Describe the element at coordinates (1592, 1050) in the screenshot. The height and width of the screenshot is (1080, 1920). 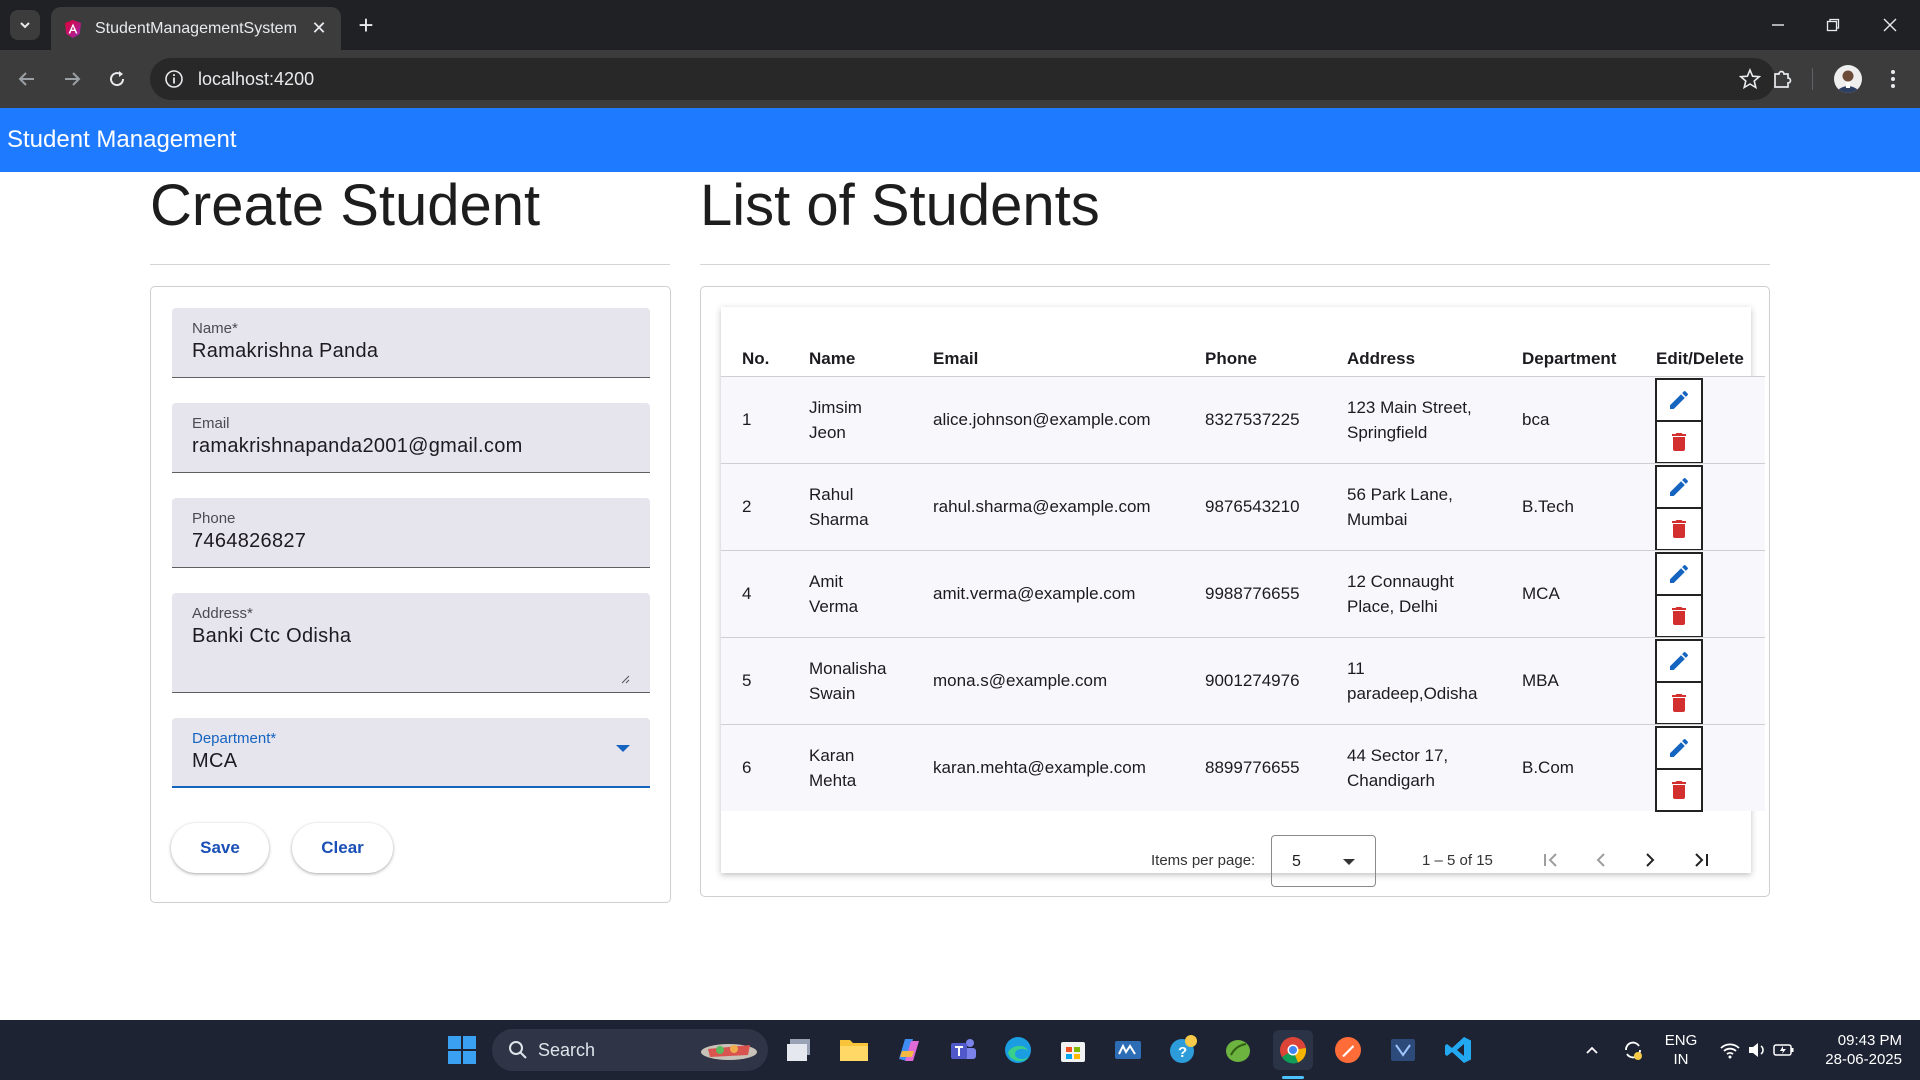
I see `show-hidden-icons-button` at that location.